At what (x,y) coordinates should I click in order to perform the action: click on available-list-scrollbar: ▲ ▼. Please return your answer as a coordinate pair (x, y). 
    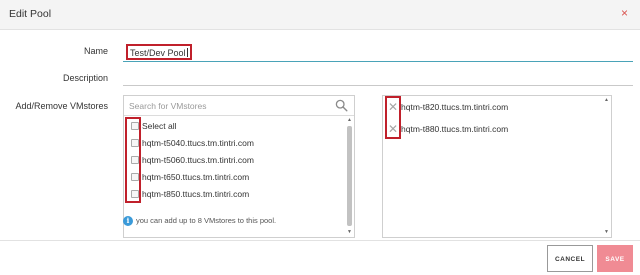
    Looking at the image, I should click on (349, 176).